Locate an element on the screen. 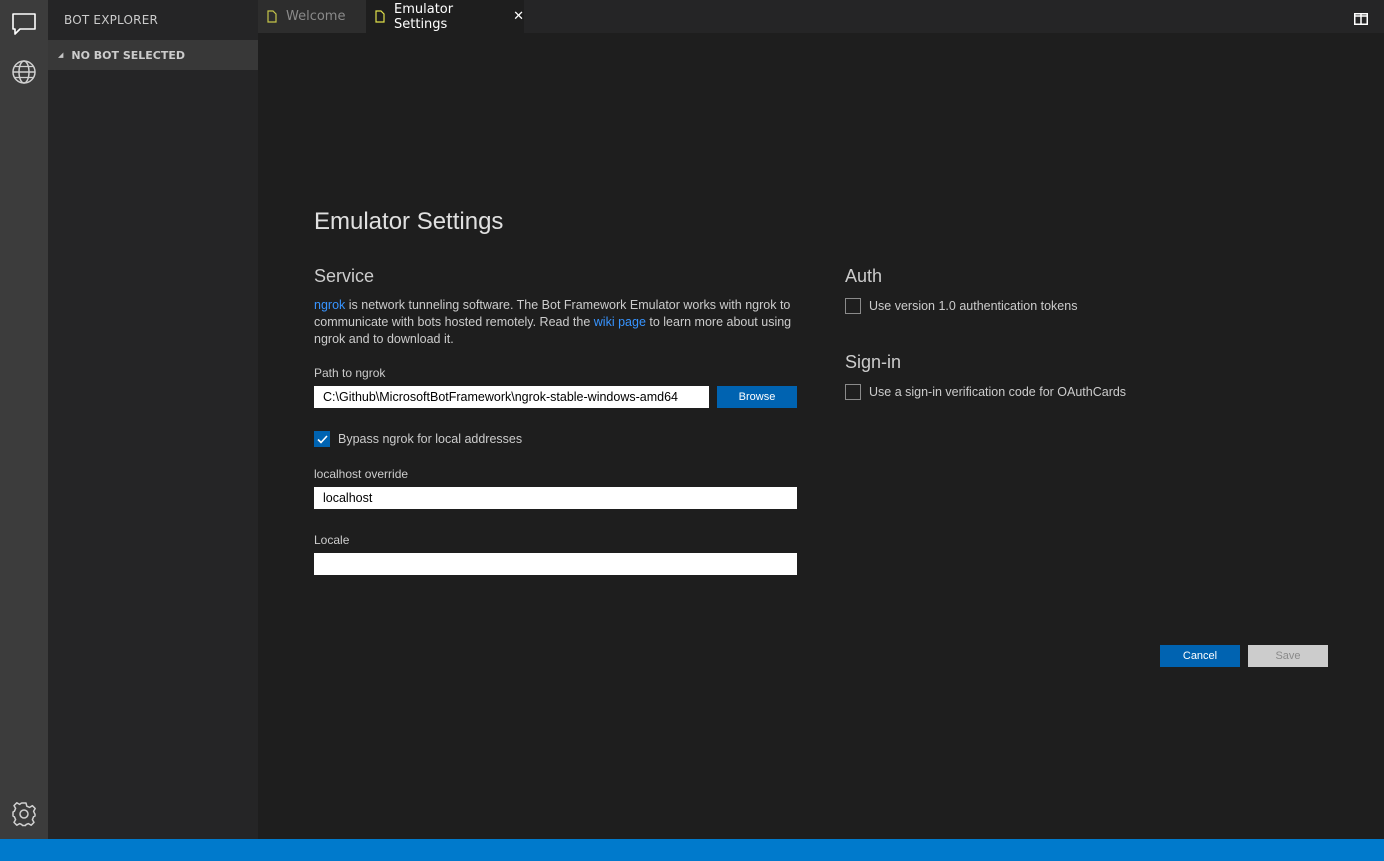 The image size is (1384, 861). cancel-button: Cancel is located at coordinates (1200, 656).